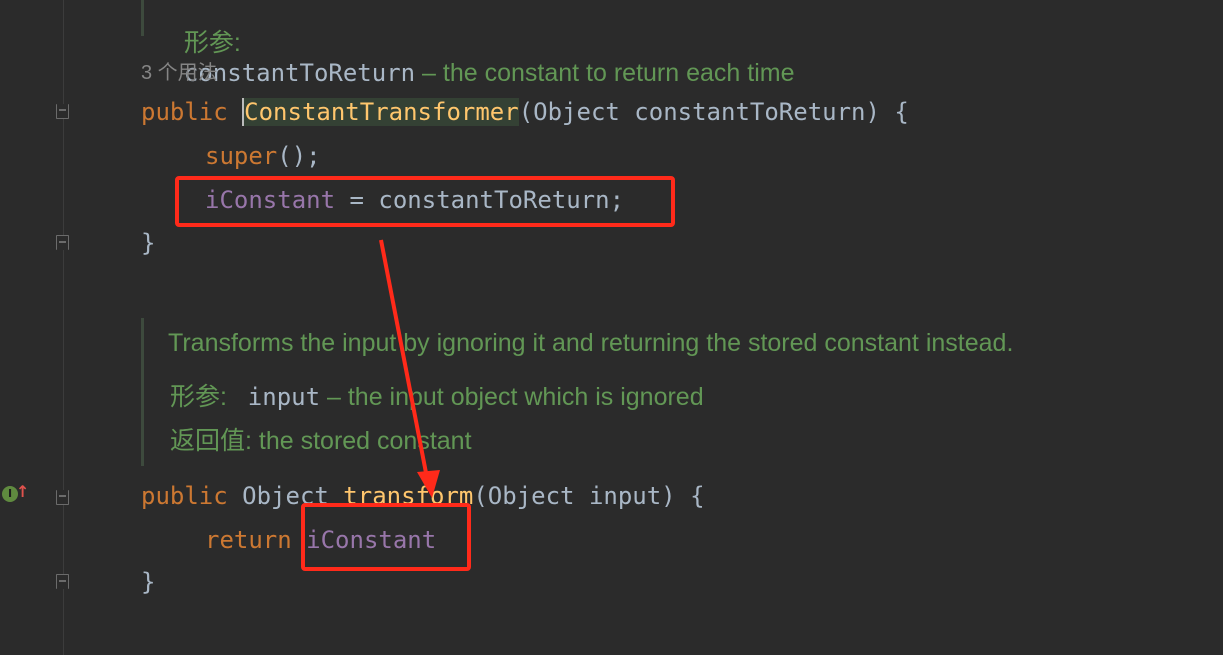  I want to click on annotation-arrow, so click(409, 368).